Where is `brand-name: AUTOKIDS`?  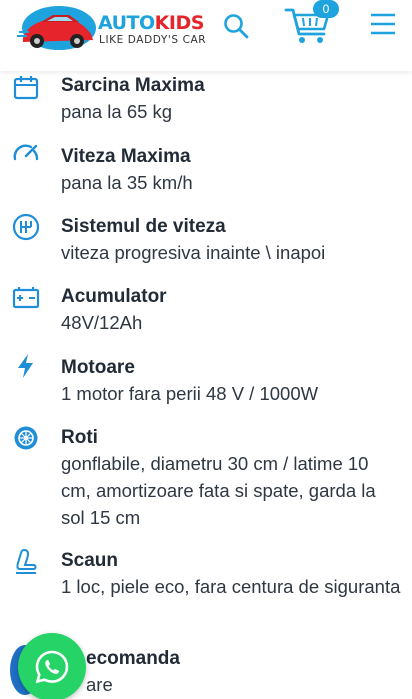 brand-name: AUTOKIDS is located at coordinates (151, 23).